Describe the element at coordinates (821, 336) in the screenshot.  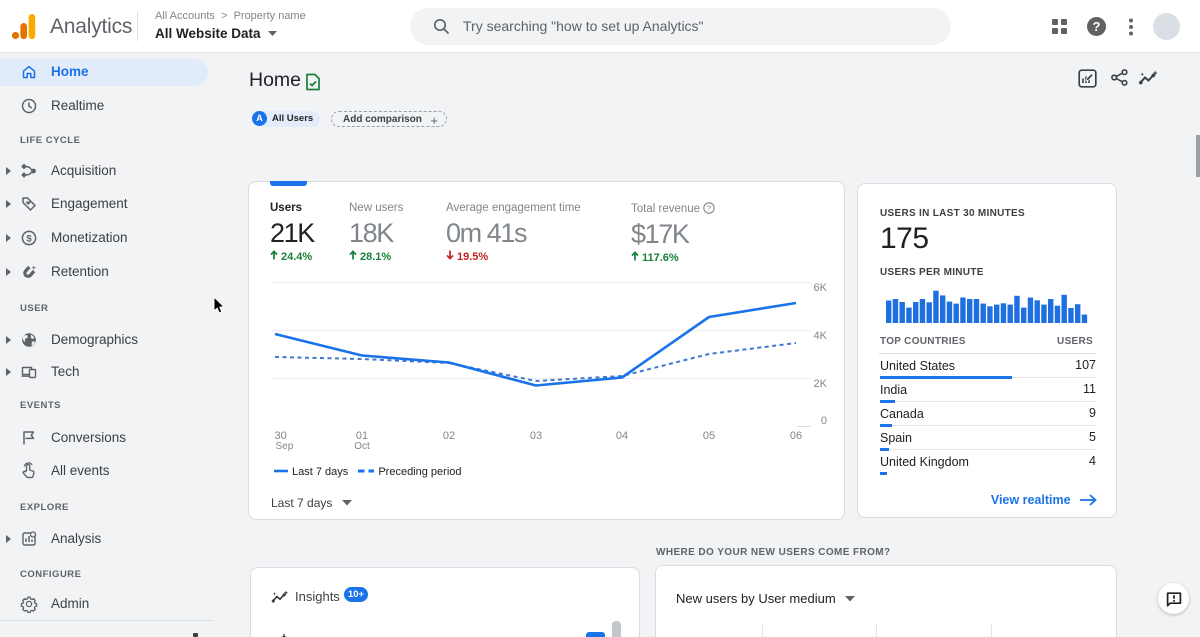
I see `svg-text: 4K` at that location.